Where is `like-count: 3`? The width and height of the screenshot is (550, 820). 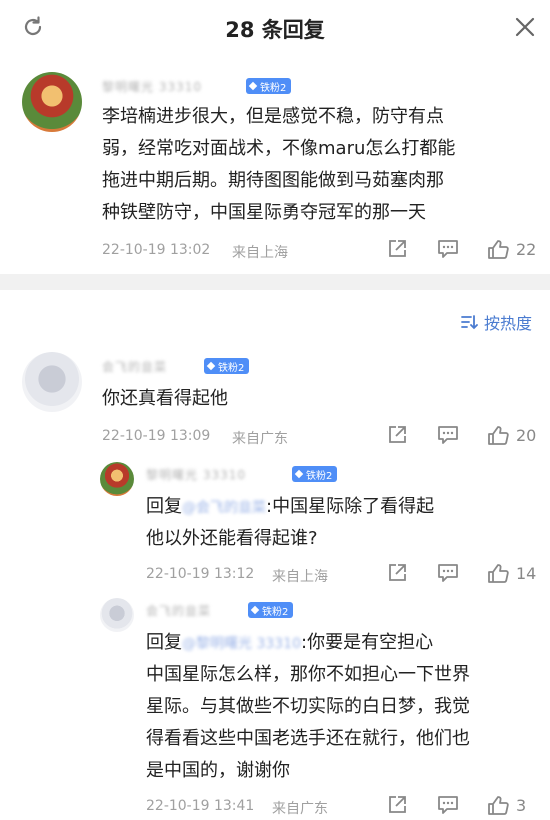
like-count: 3 is located at coordinates (521, 805).